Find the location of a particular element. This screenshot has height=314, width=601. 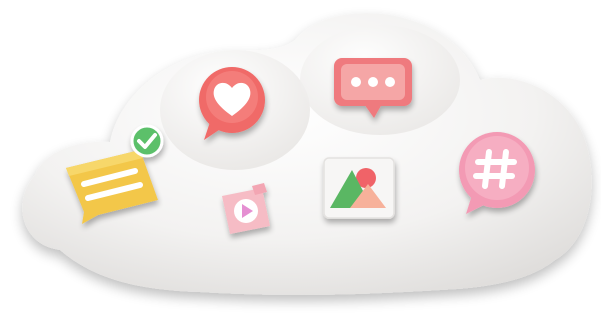

check-badge-icon is located at coordinates (147, 141).